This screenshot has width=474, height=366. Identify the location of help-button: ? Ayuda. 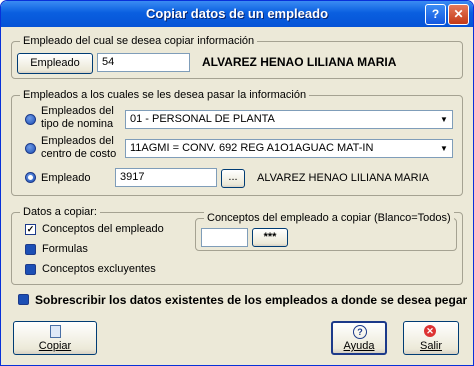
(359, 338).